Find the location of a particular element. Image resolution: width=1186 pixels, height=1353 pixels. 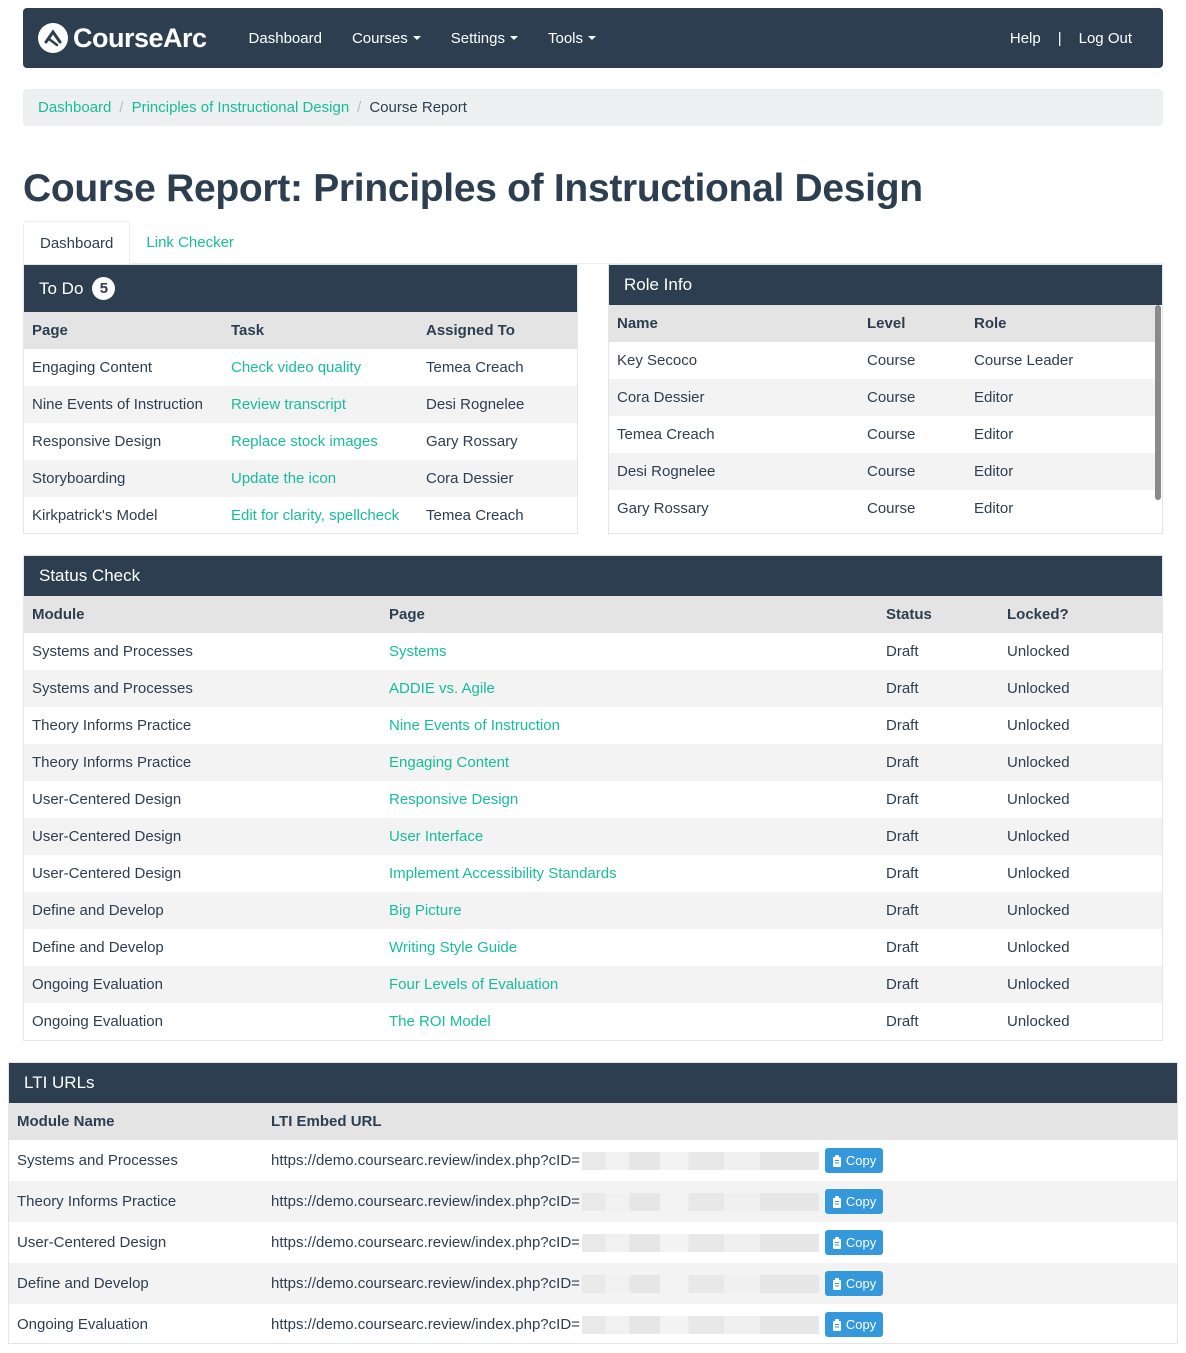

status-page-link: Implement Accessibility Standards is located at coordinates (629, 873).